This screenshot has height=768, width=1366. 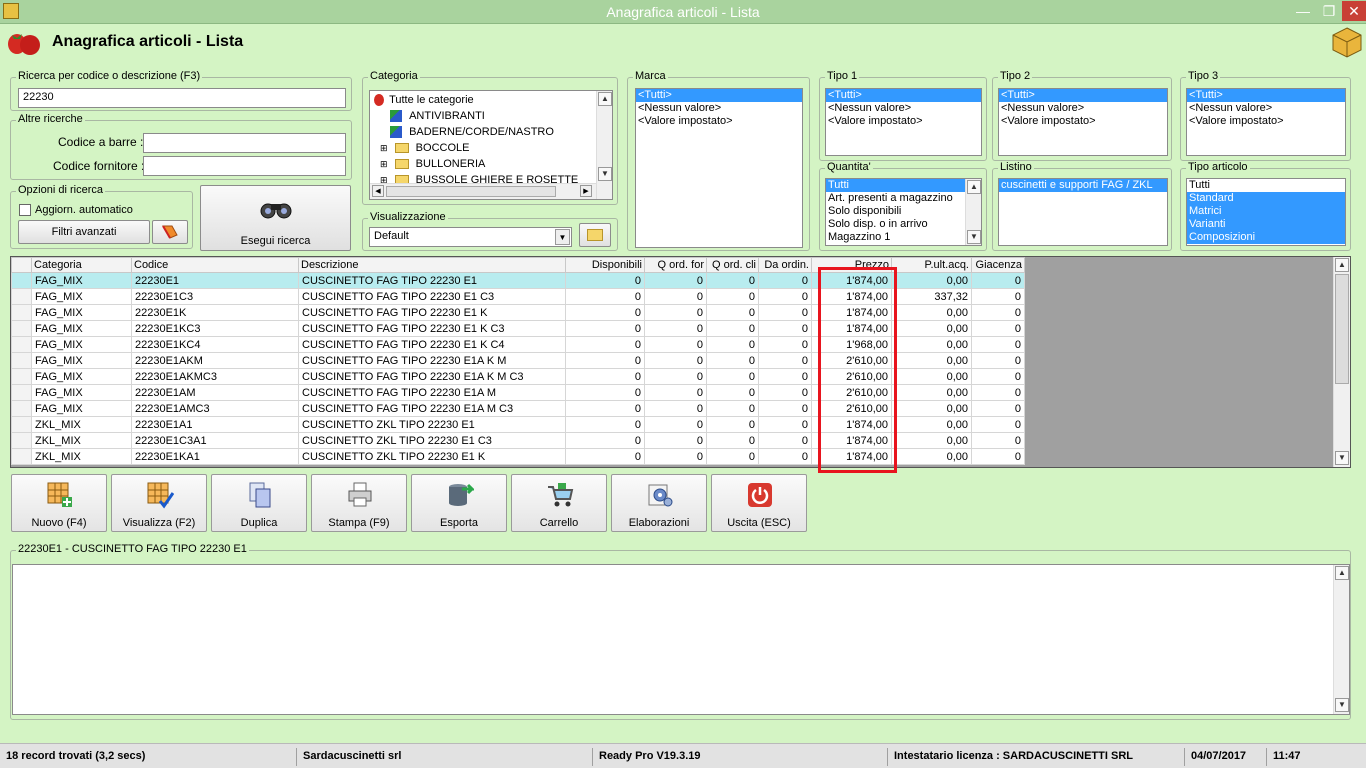 What do you see at coordinates (1083, 212) in the screenshot?
I see `price-list: cuscinetti e supporti FAG / ZKL` at bounding box center [1083, 212].